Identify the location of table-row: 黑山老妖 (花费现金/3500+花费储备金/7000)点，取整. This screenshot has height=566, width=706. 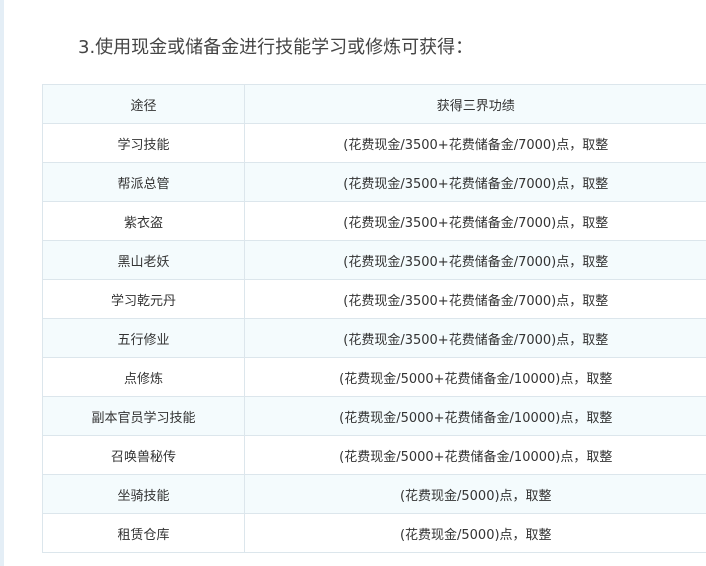
(374, 260).